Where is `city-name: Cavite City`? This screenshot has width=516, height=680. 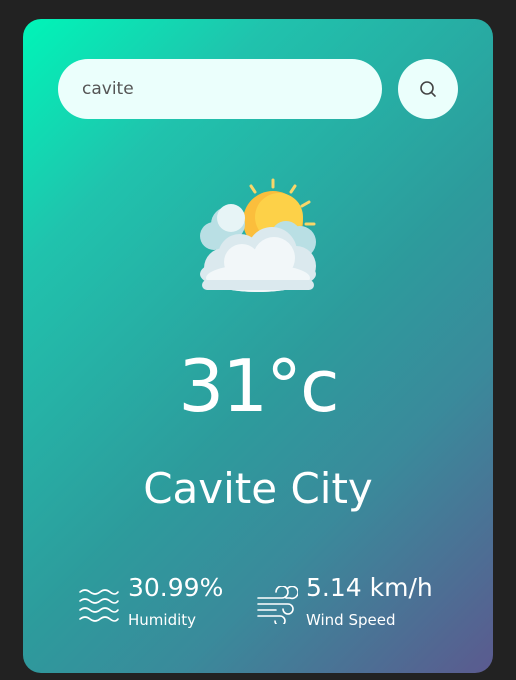 city-name: Cavite City is located at coordinates (258, 488).